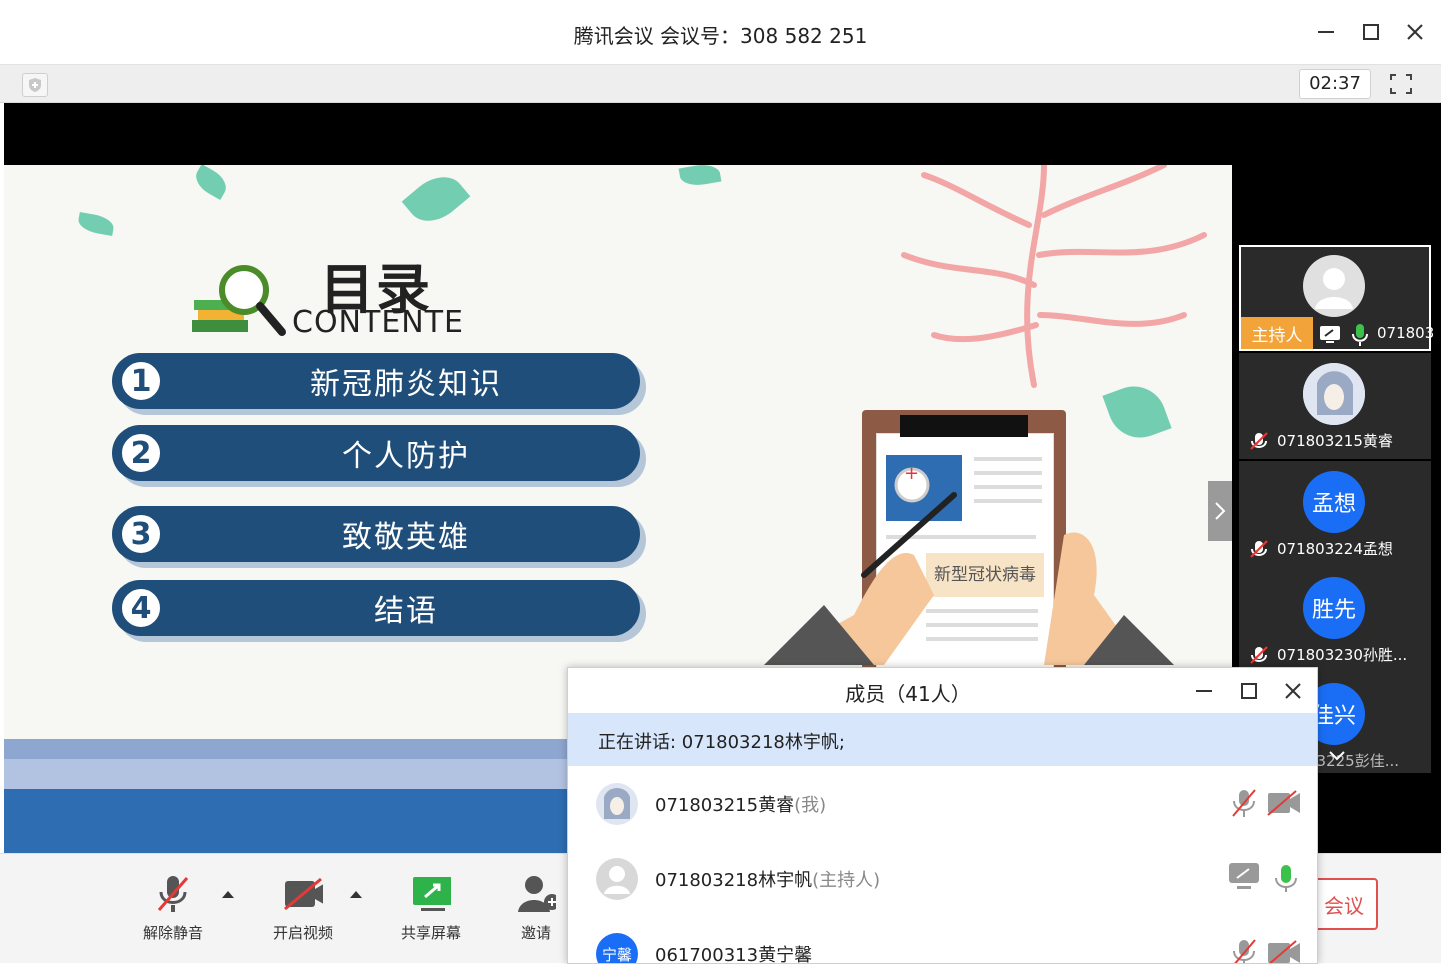  I want to click on fullscreen-icon, so click(1401, 84).